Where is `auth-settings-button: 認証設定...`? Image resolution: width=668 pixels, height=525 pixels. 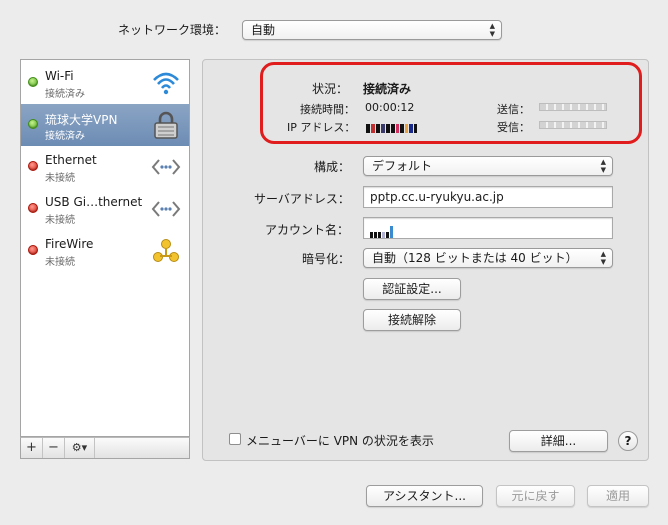
auth-settings-button: 認証設定... is located at coordinates (412, 289).